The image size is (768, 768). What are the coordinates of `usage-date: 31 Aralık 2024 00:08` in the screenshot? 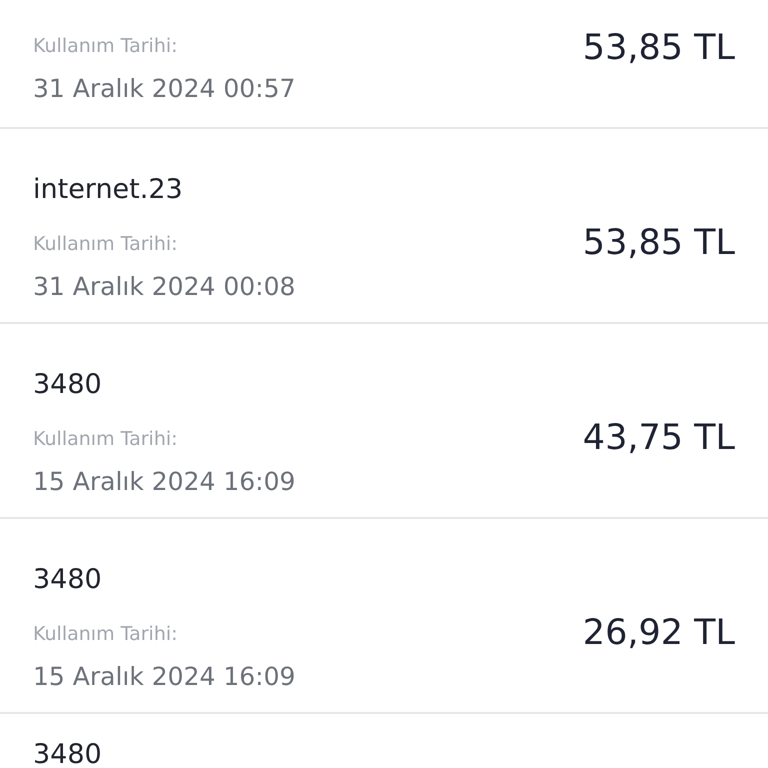 It's located at (164, 287).